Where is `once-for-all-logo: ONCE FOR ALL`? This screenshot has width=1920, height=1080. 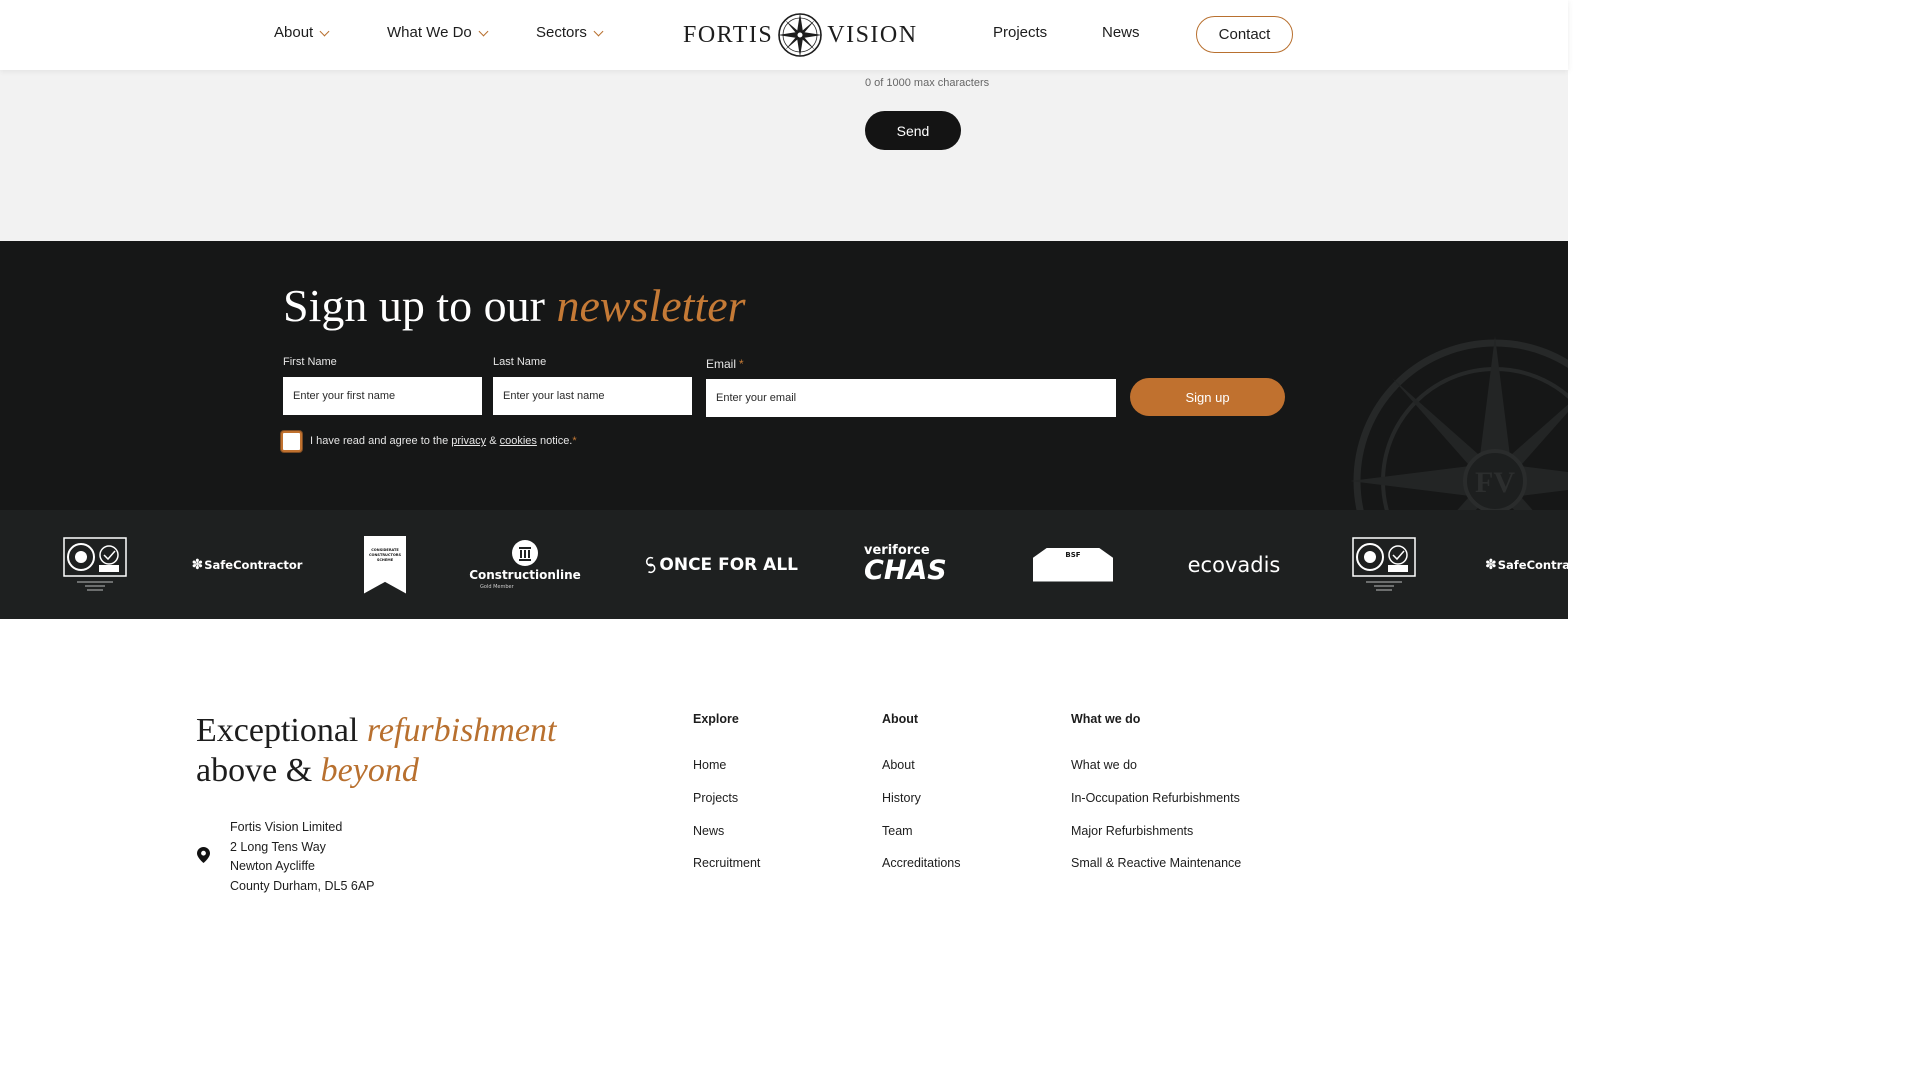
once-for-all-logo: ONCE FOR ALL is located at coordinates (721, 564).